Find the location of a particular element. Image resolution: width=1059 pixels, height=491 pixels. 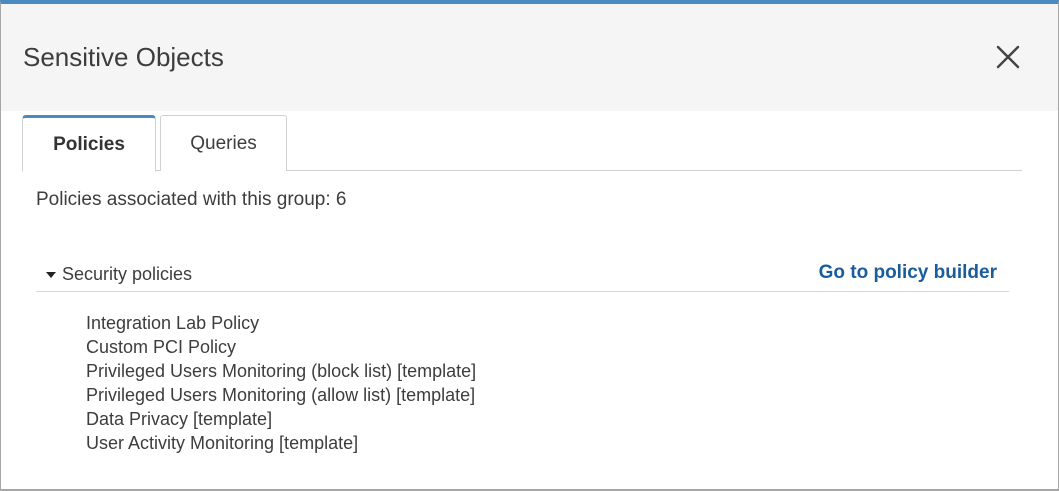

policy-count-text: Policies associated with this group: 6 is located at coordinates (191, 199).